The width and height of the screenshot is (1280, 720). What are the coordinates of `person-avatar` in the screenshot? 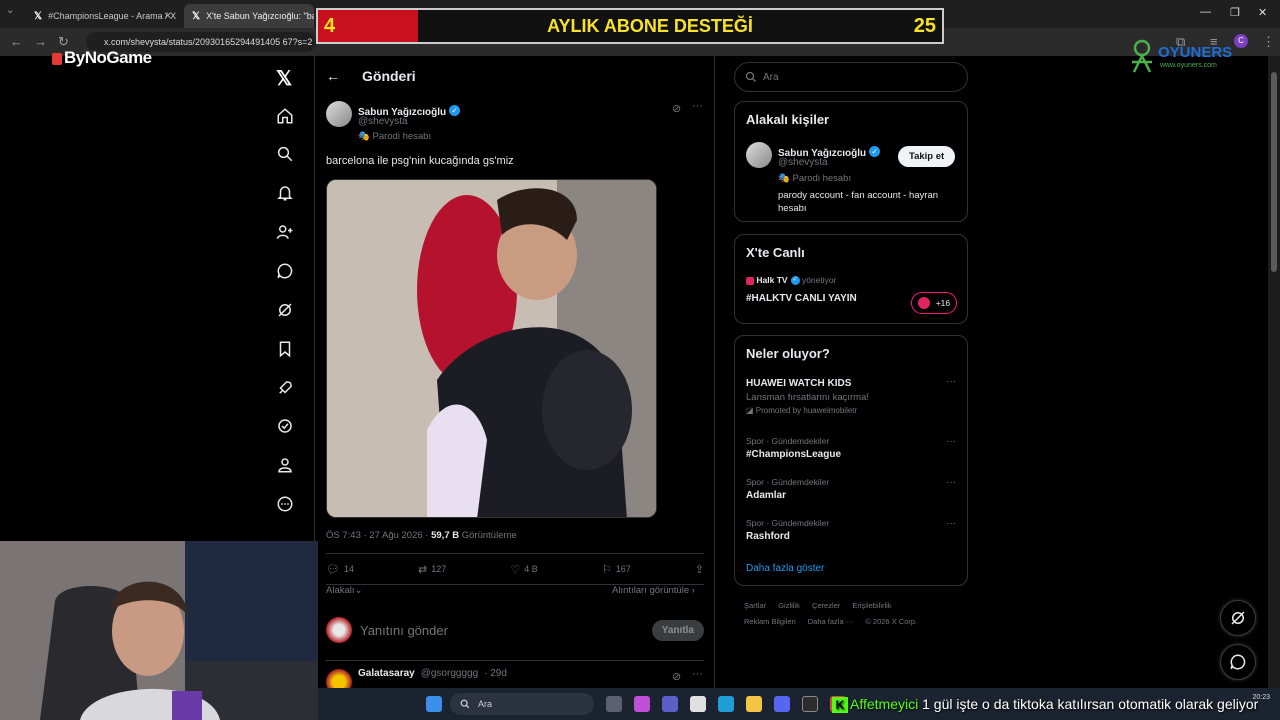 It's located at (759, 155).